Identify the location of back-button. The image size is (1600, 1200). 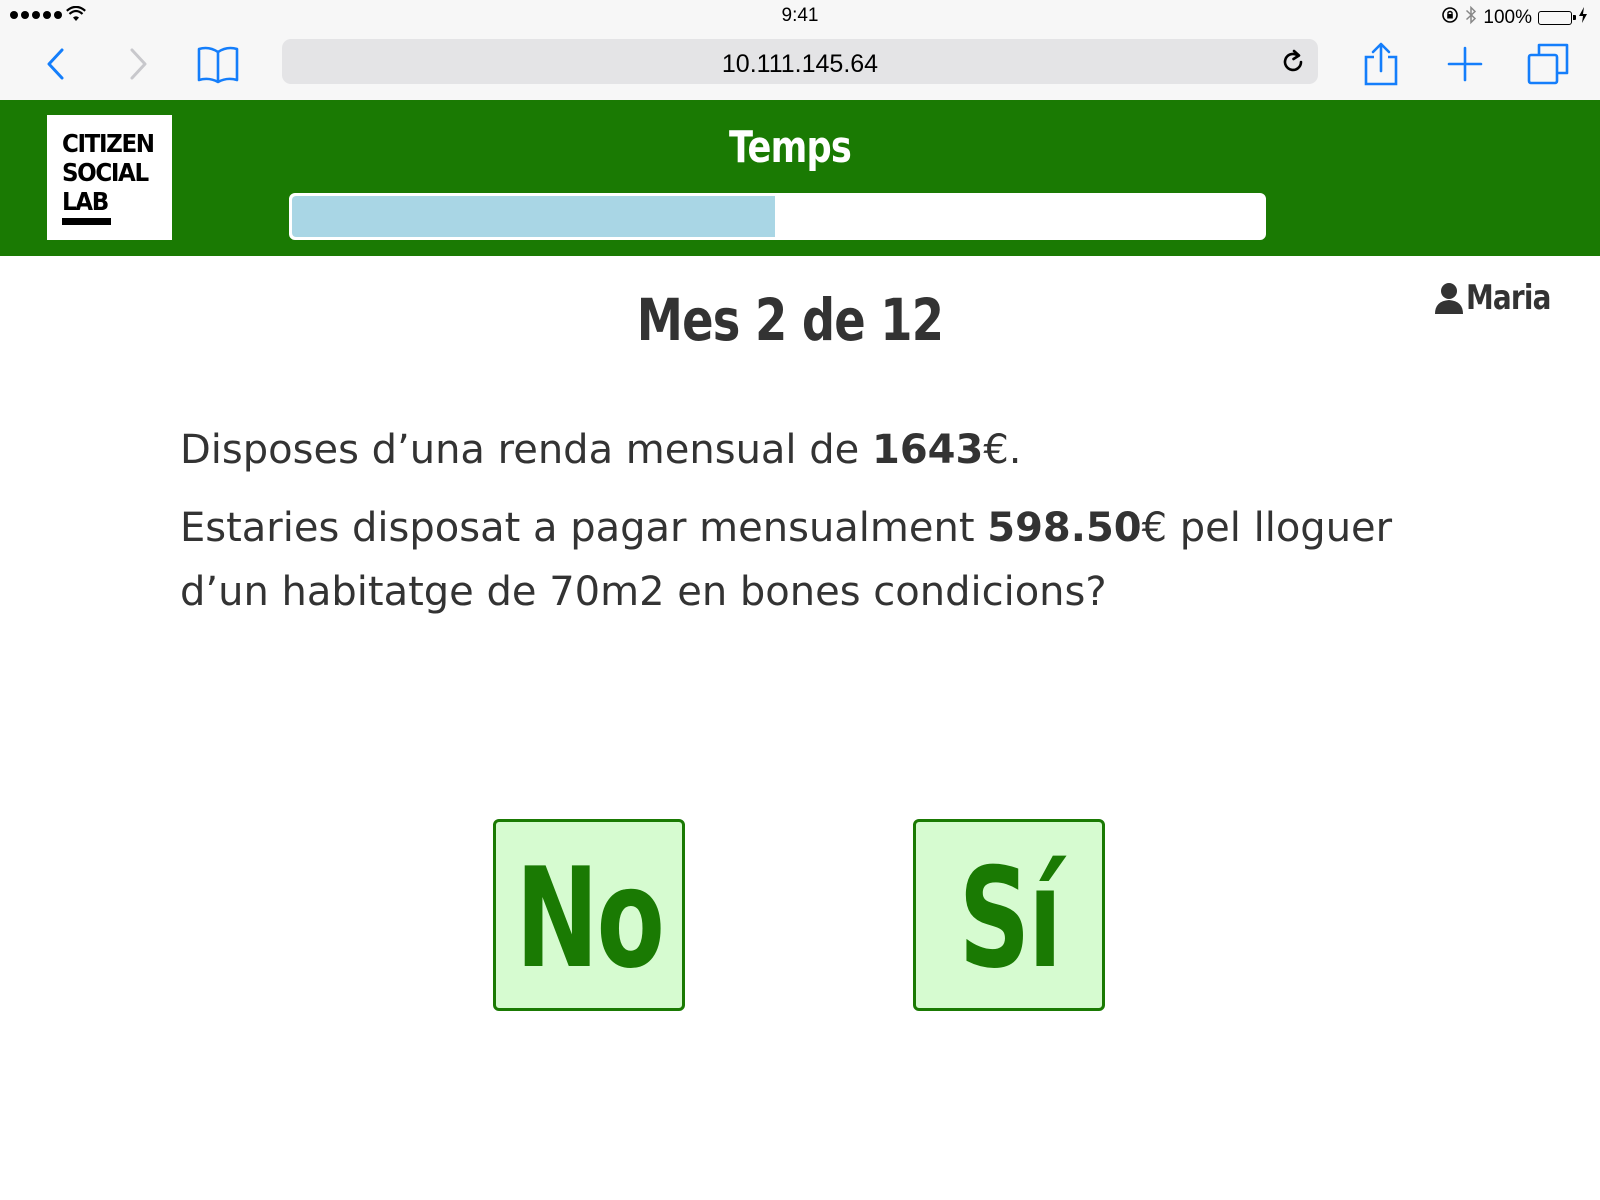
(56, 64).